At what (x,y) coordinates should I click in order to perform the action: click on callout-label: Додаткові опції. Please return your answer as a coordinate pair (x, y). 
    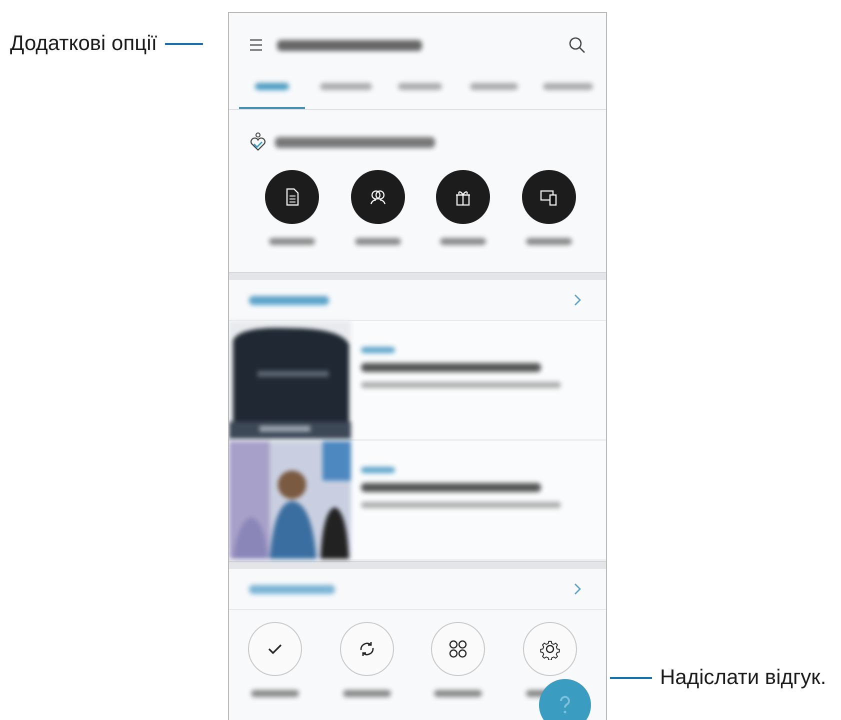
    Looking at the image, I should click on (84, 44).